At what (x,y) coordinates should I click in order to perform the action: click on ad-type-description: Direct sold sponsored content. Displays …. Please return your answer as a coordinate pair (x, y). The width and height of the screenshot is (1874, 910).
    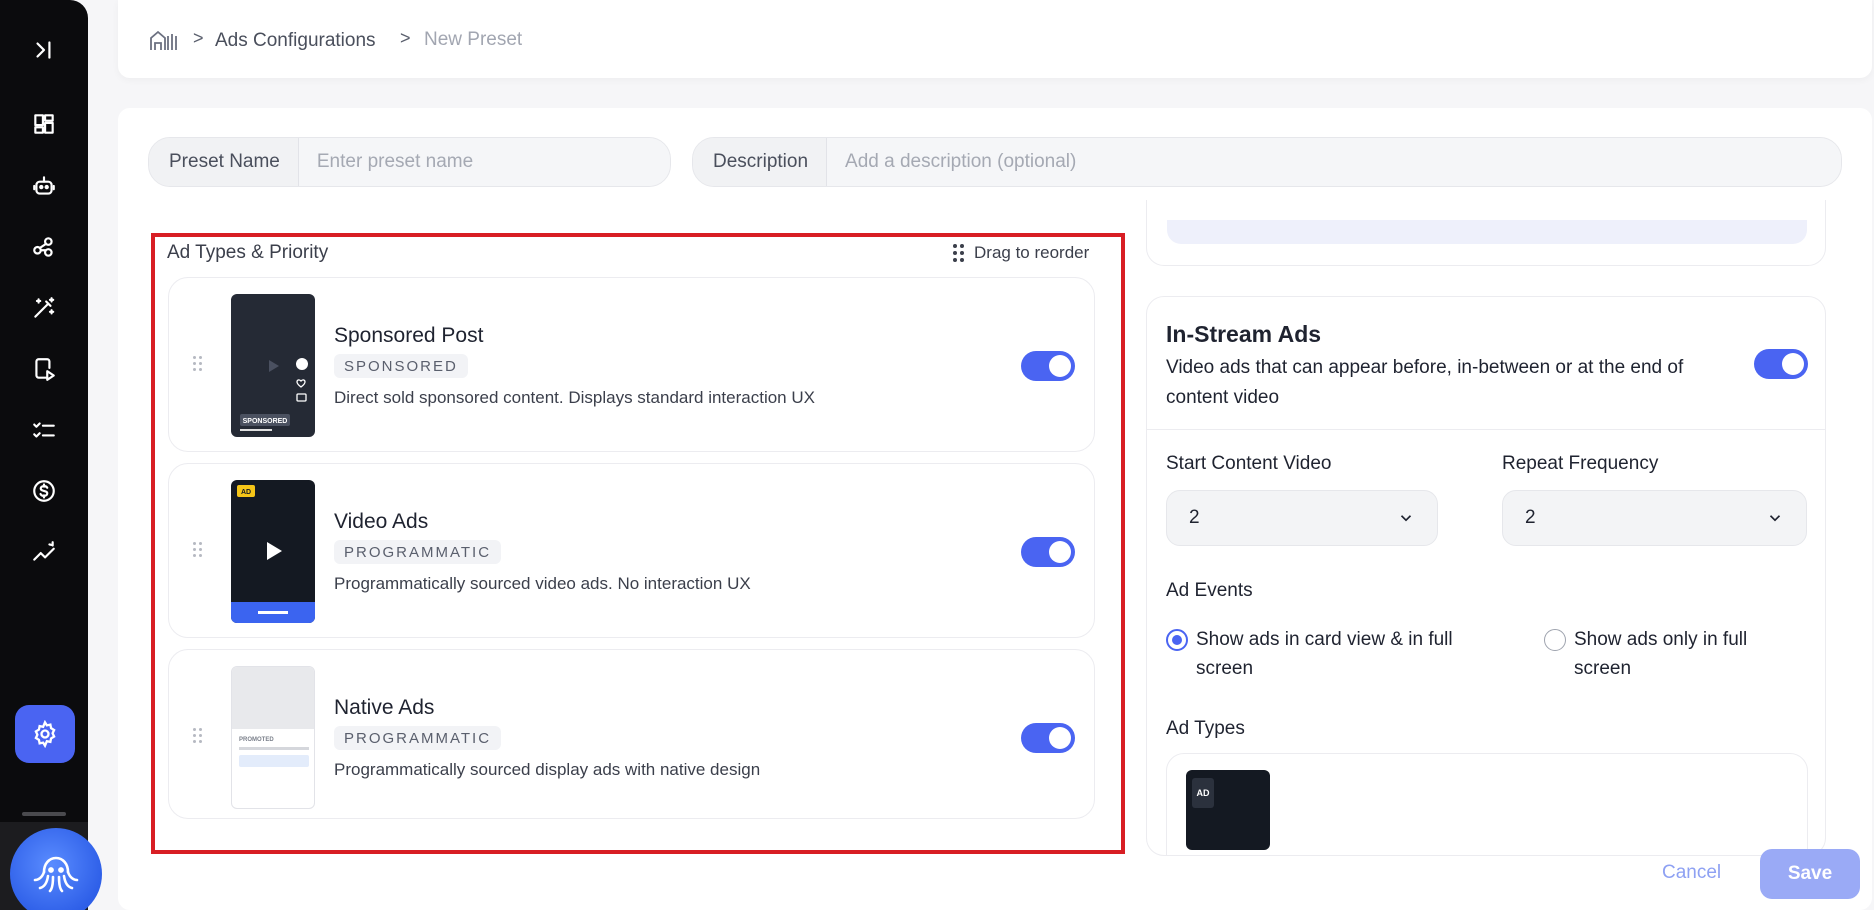
    Looking at the image, I should click on (574, 397).